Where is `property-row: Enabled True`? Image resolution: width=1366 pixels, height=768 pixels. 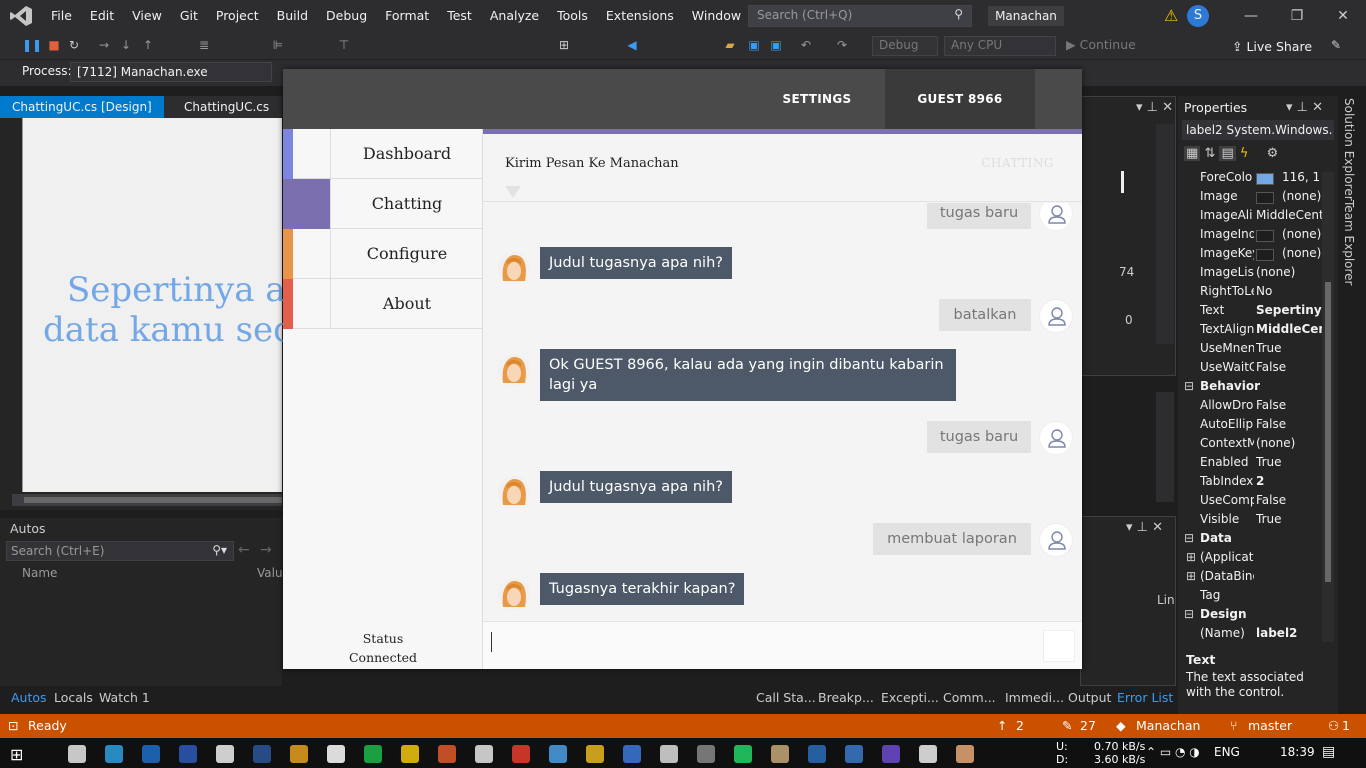
property-row: Enabled True is located at coordinates (1254, 464).